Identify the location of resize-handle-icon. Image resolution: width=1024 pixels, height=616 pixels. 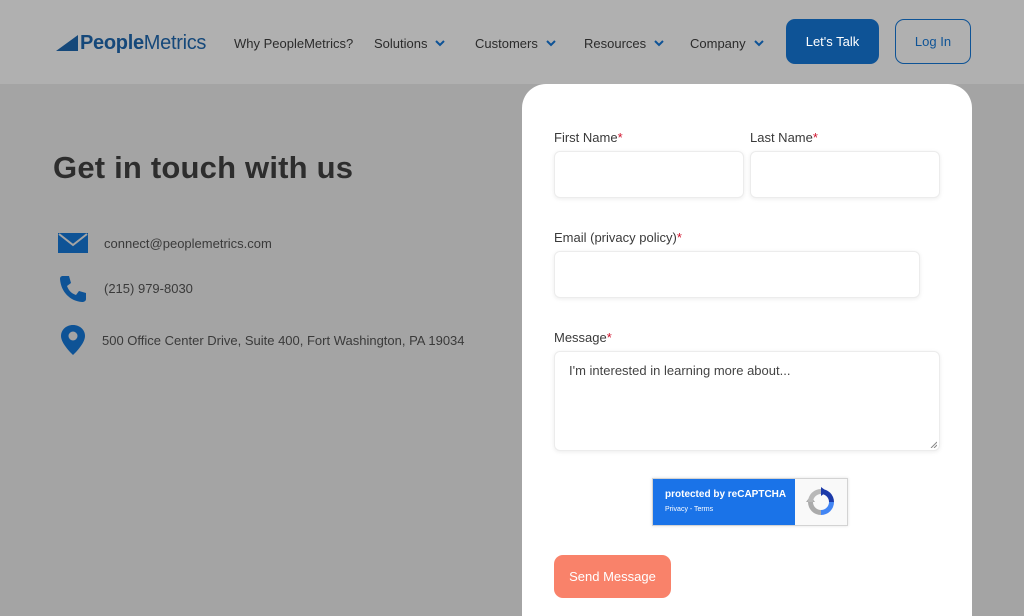
(933, 444).